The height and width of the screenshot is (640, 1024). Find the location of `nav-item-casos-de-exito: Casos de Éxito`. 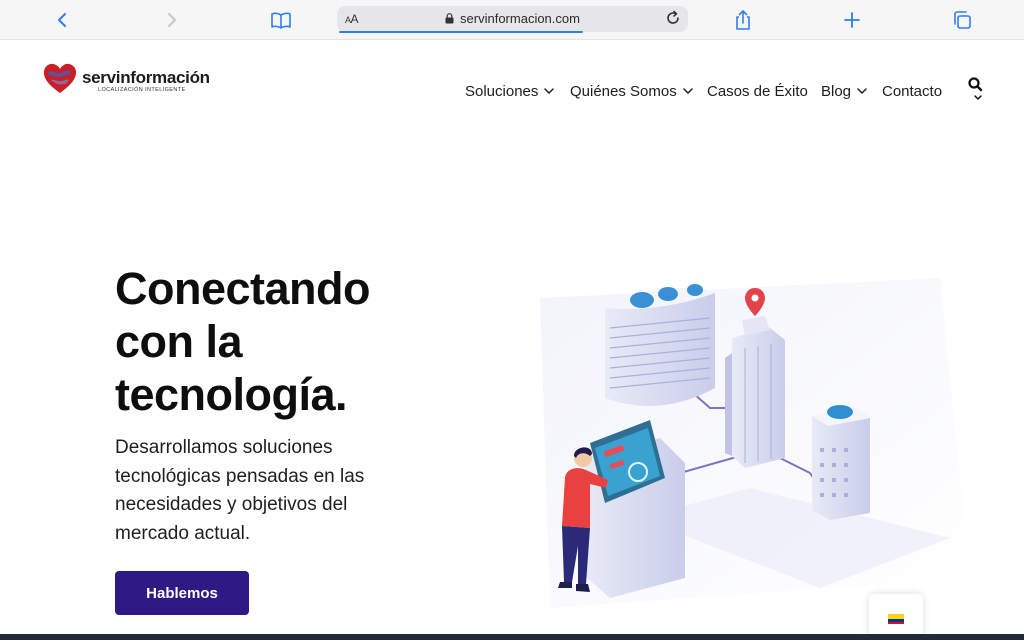

nav-item-casos-de-exito: Casos de Éxito is located at coordinates (757, 91).